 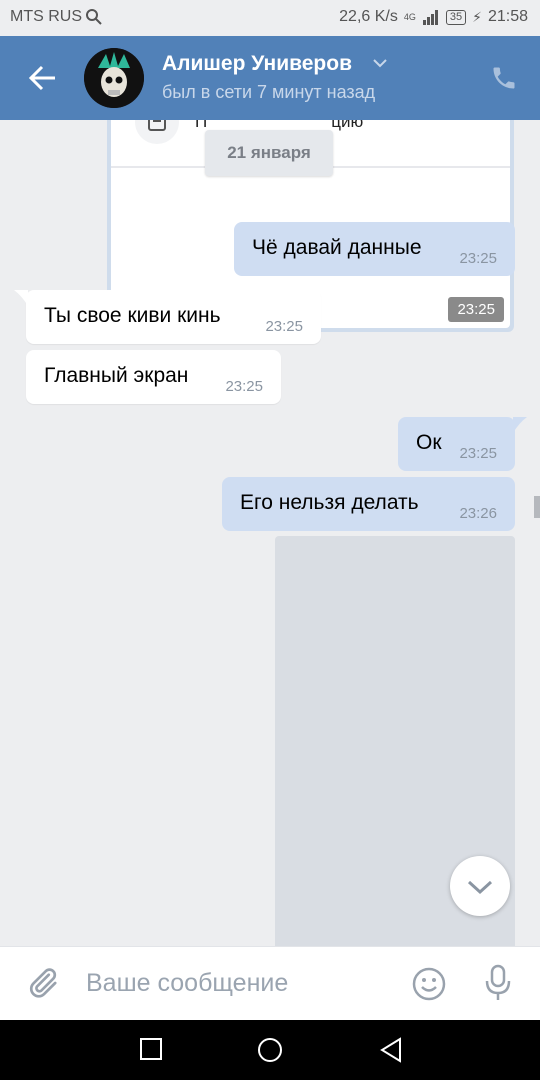 I want to click on receipt-icon, so click(x=157, y=132).